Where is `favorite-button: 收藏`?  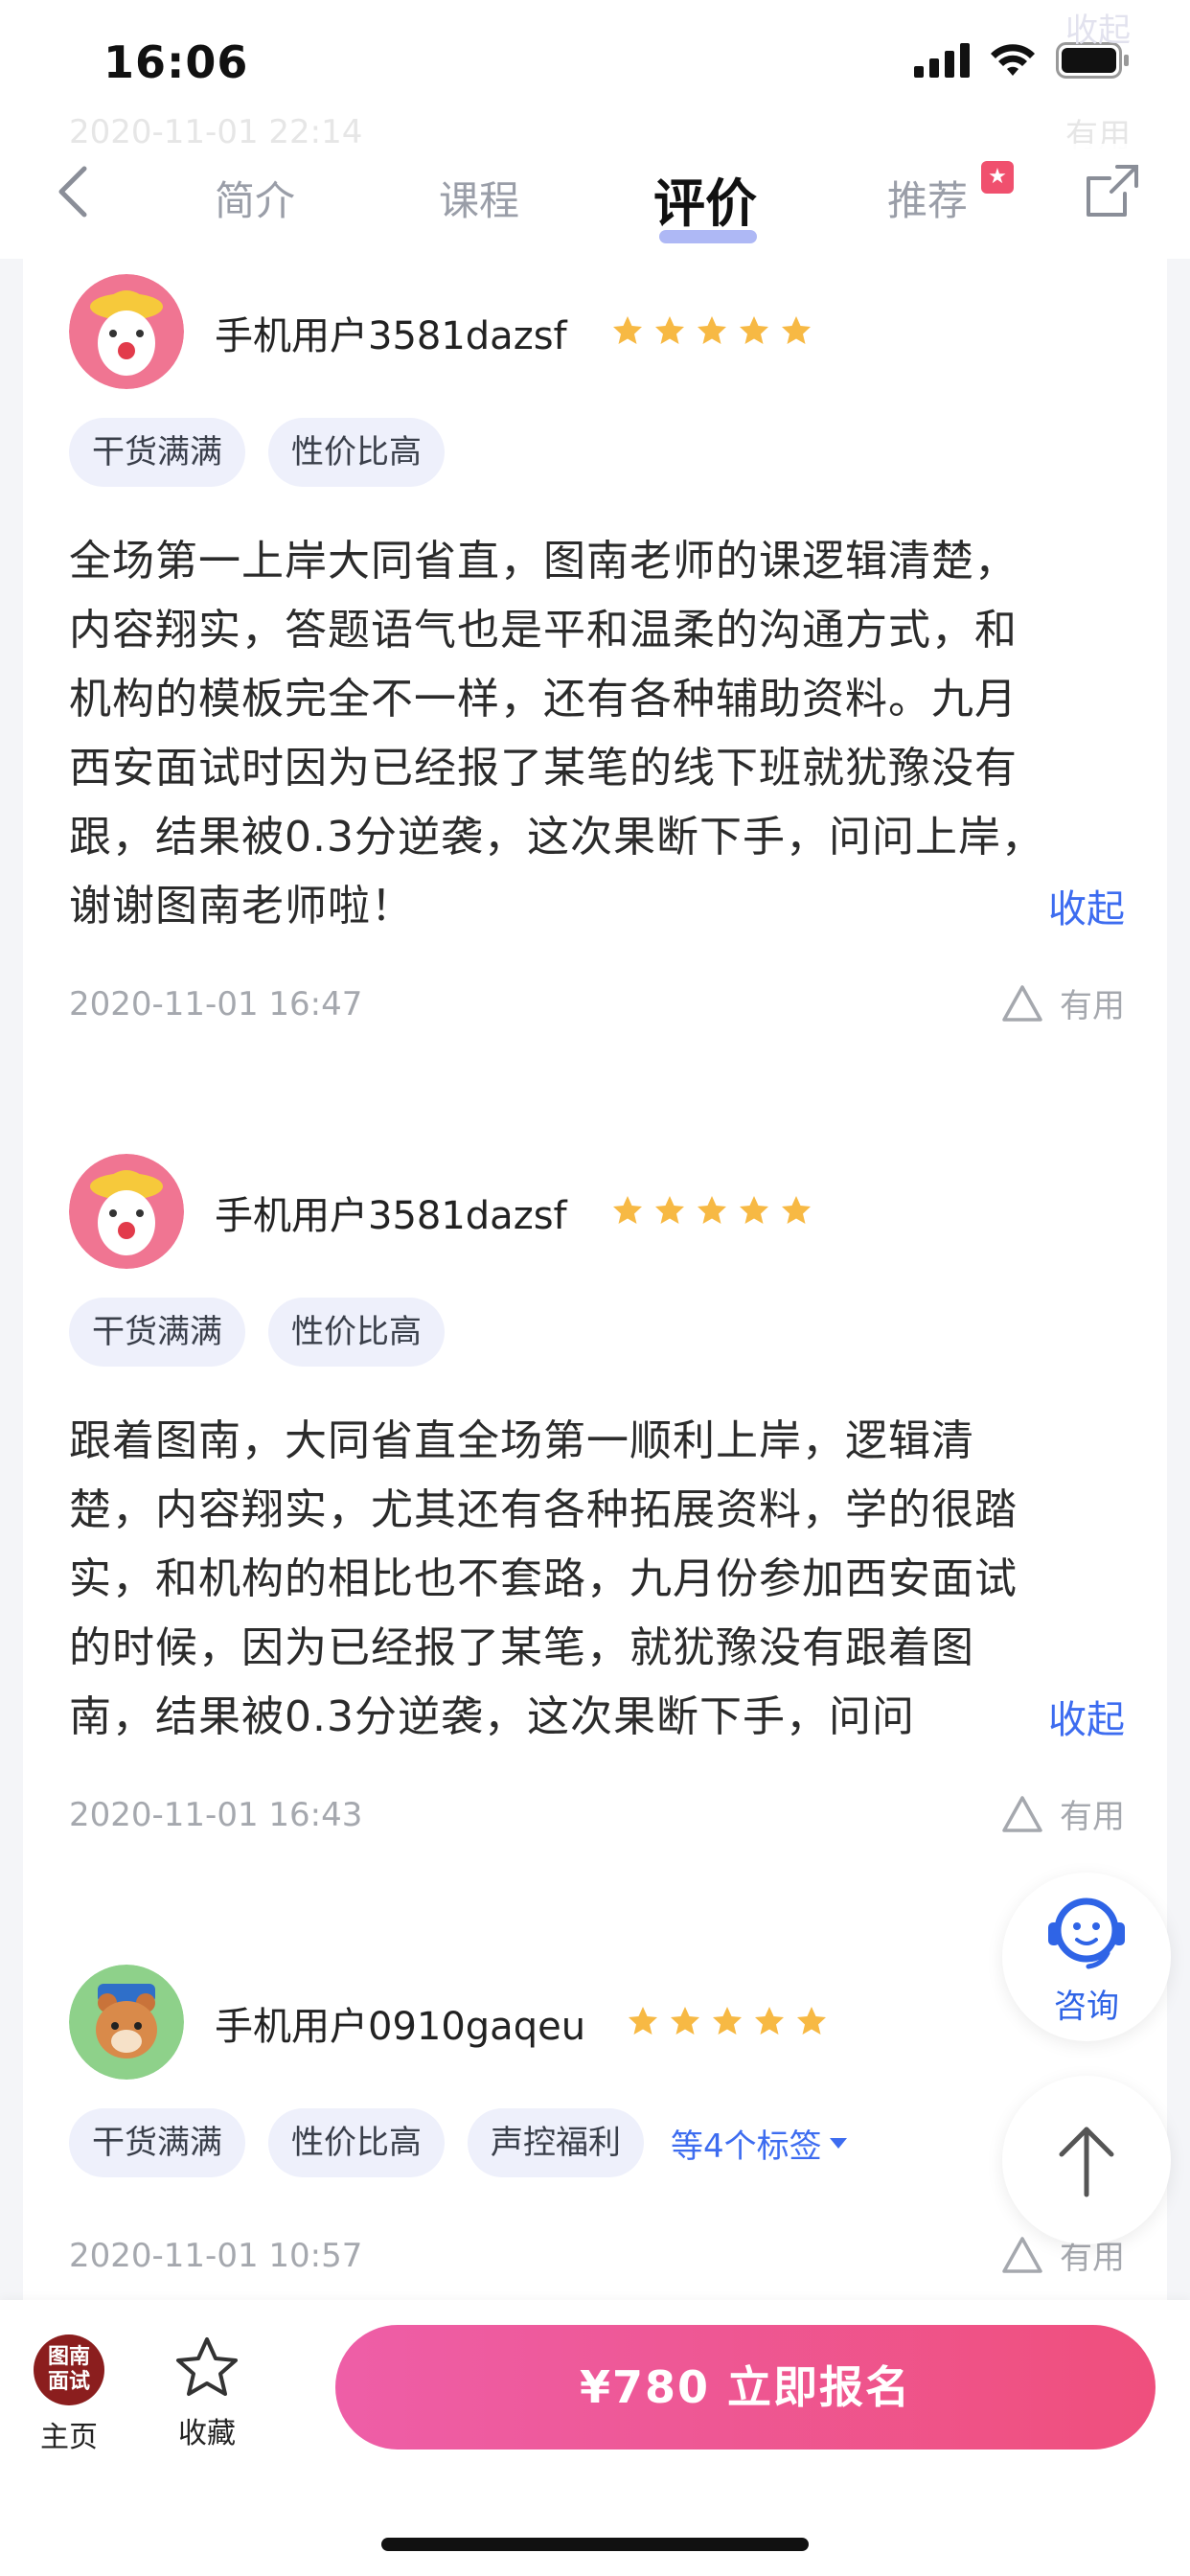 favorite-button: 收藏 is located at coordinates (207, 2392).